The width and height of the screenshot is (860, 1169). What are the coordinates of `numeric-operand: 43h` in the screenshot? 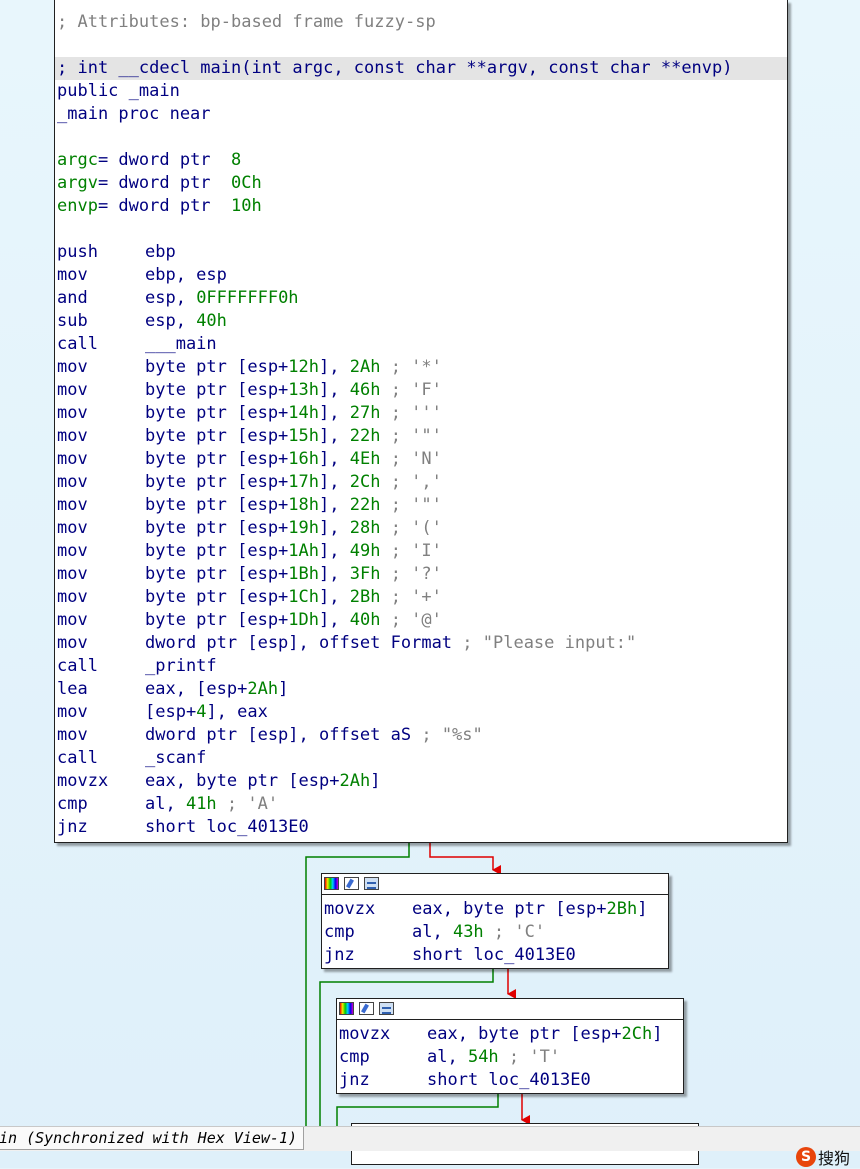 It's located at (468, 932).